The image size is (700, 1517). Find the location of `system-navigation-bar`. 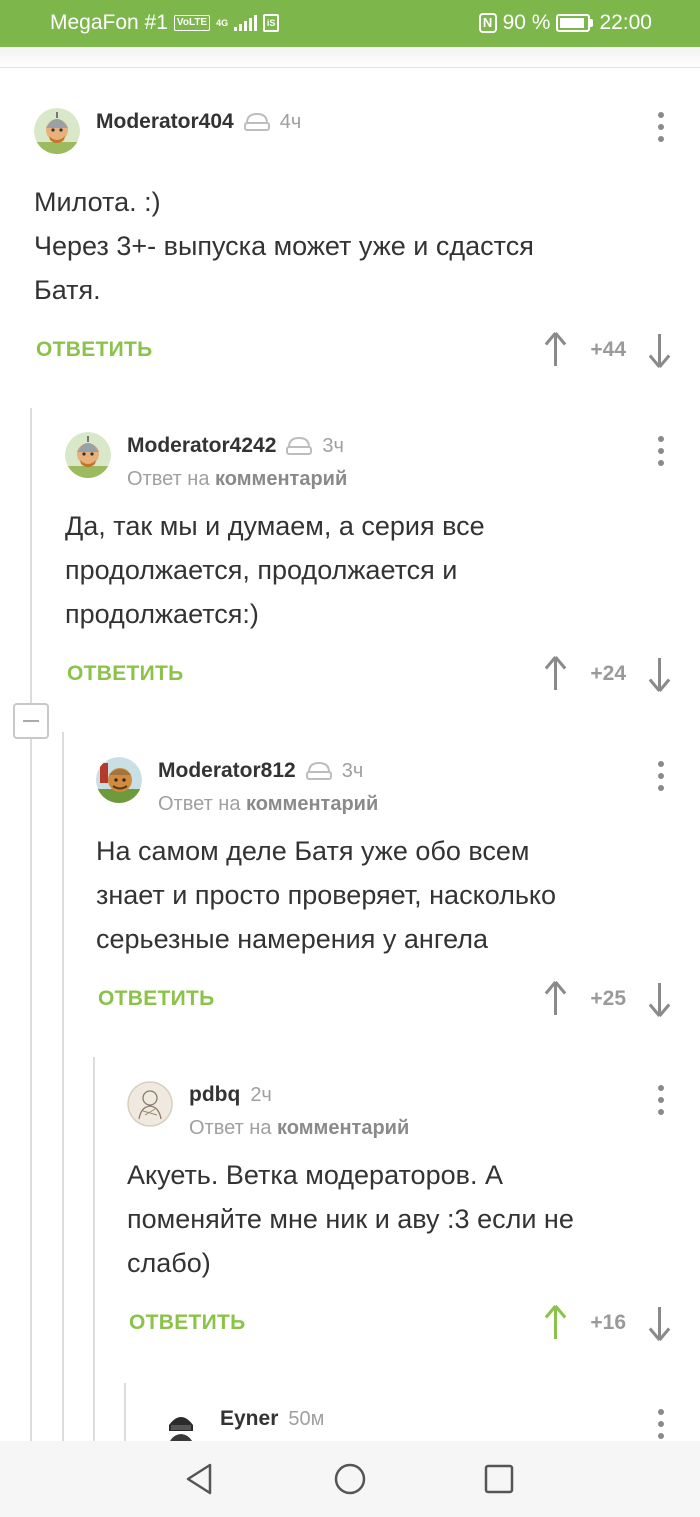

system-navigation-bar is located at coordinates (350, 1479).